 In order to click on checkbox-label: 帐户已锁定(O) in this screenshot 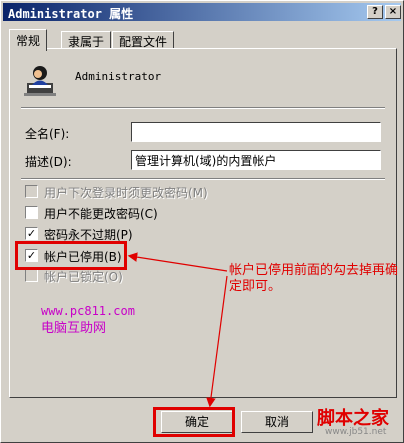, I will do `click(83, 277)`.